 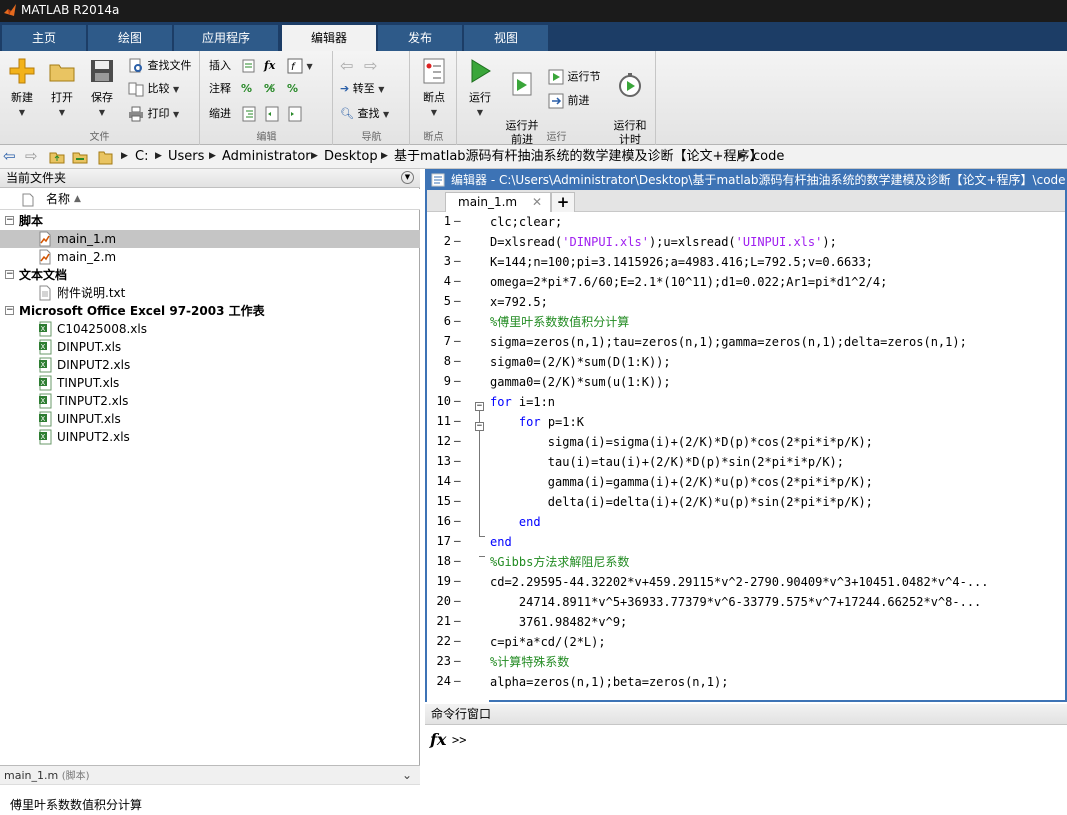 I want to click on group-scripts: − 脚本, so click(x=210, y=221).